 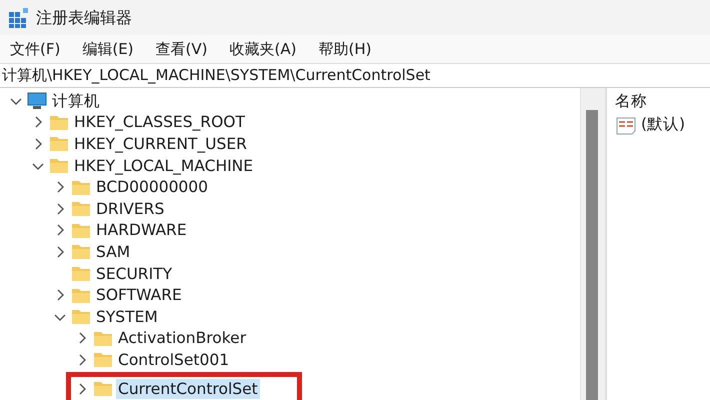 I want to click on tree-item: HKEY_LOCAL_MACHINE, so click(x=164, y=166).